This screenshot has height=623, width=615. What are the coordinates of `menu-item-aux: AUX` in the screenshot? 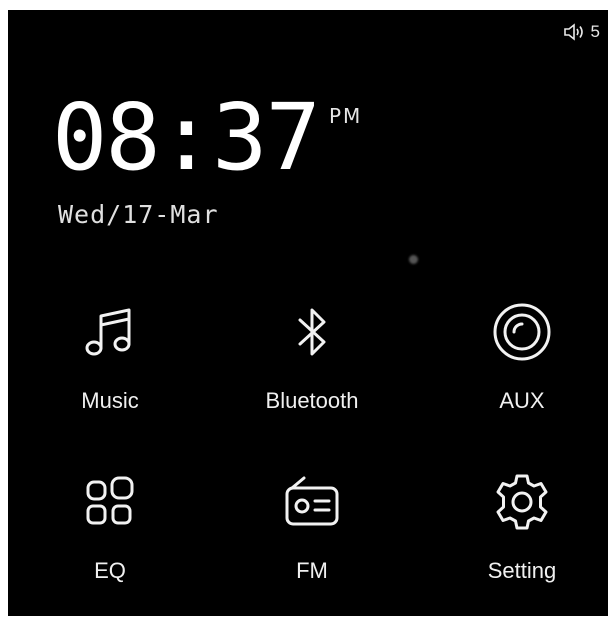 It's located at (522, 375).